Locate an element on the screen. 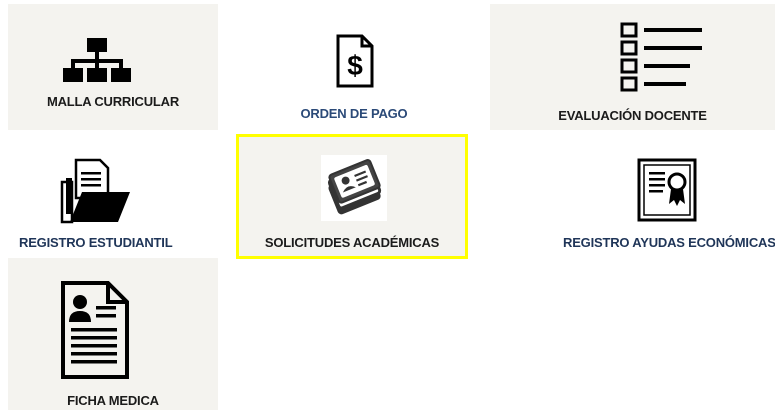  payment-document-icon: $ is located at coordinates (355, 61).